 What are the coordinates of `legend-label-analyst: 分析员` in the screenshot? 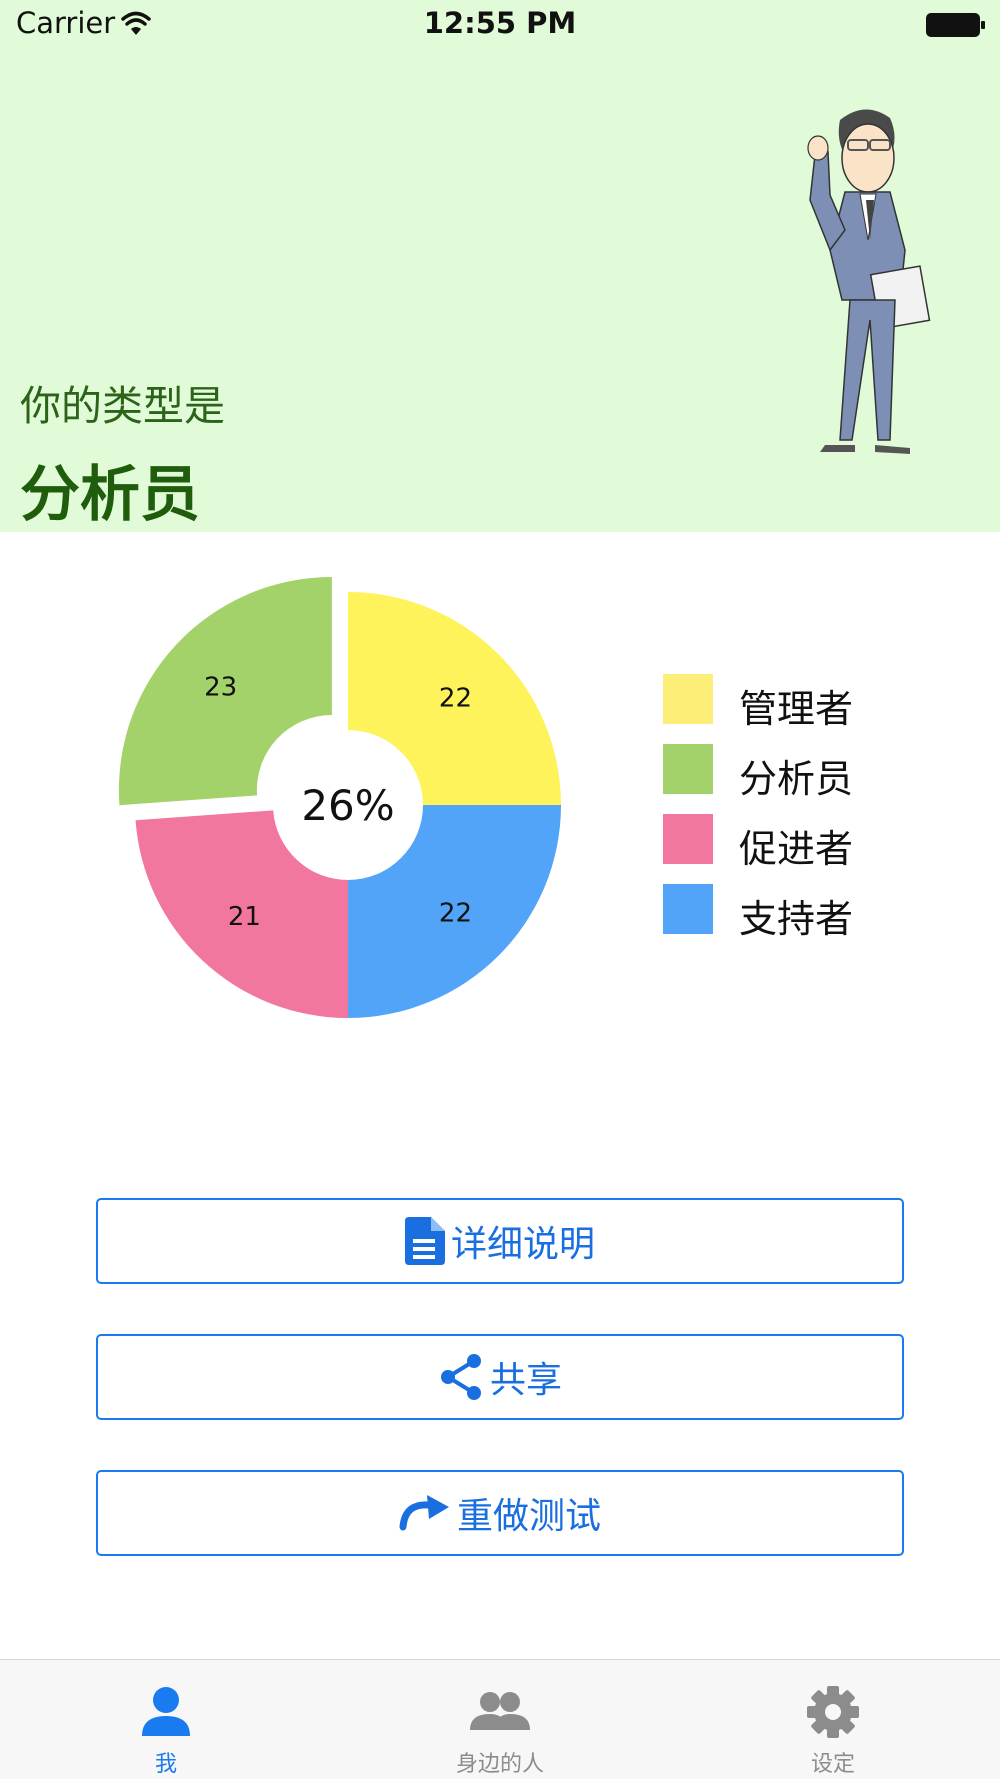 It's located at (796, 779).